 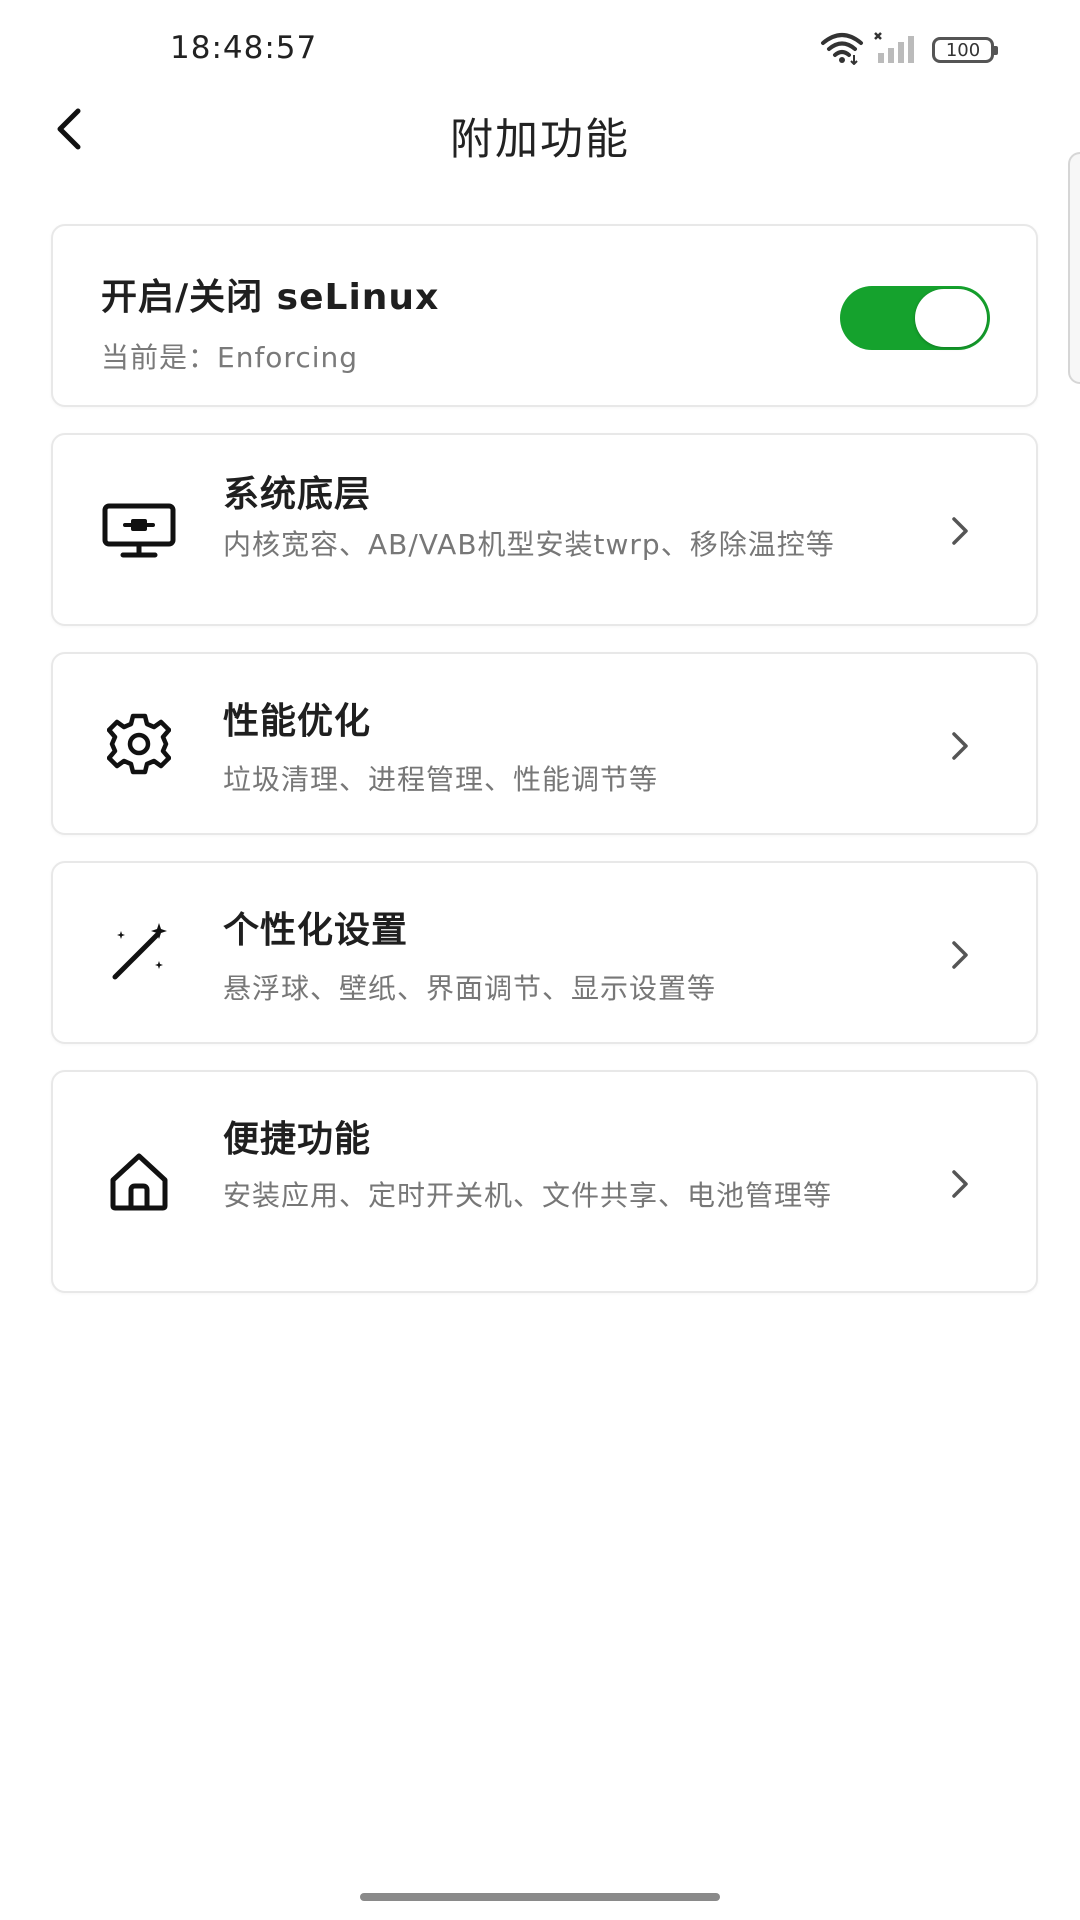 What do you see at coordinates (895, 50) in the screenshot?
I see `signal-icon` at bounding box center [895, 50].